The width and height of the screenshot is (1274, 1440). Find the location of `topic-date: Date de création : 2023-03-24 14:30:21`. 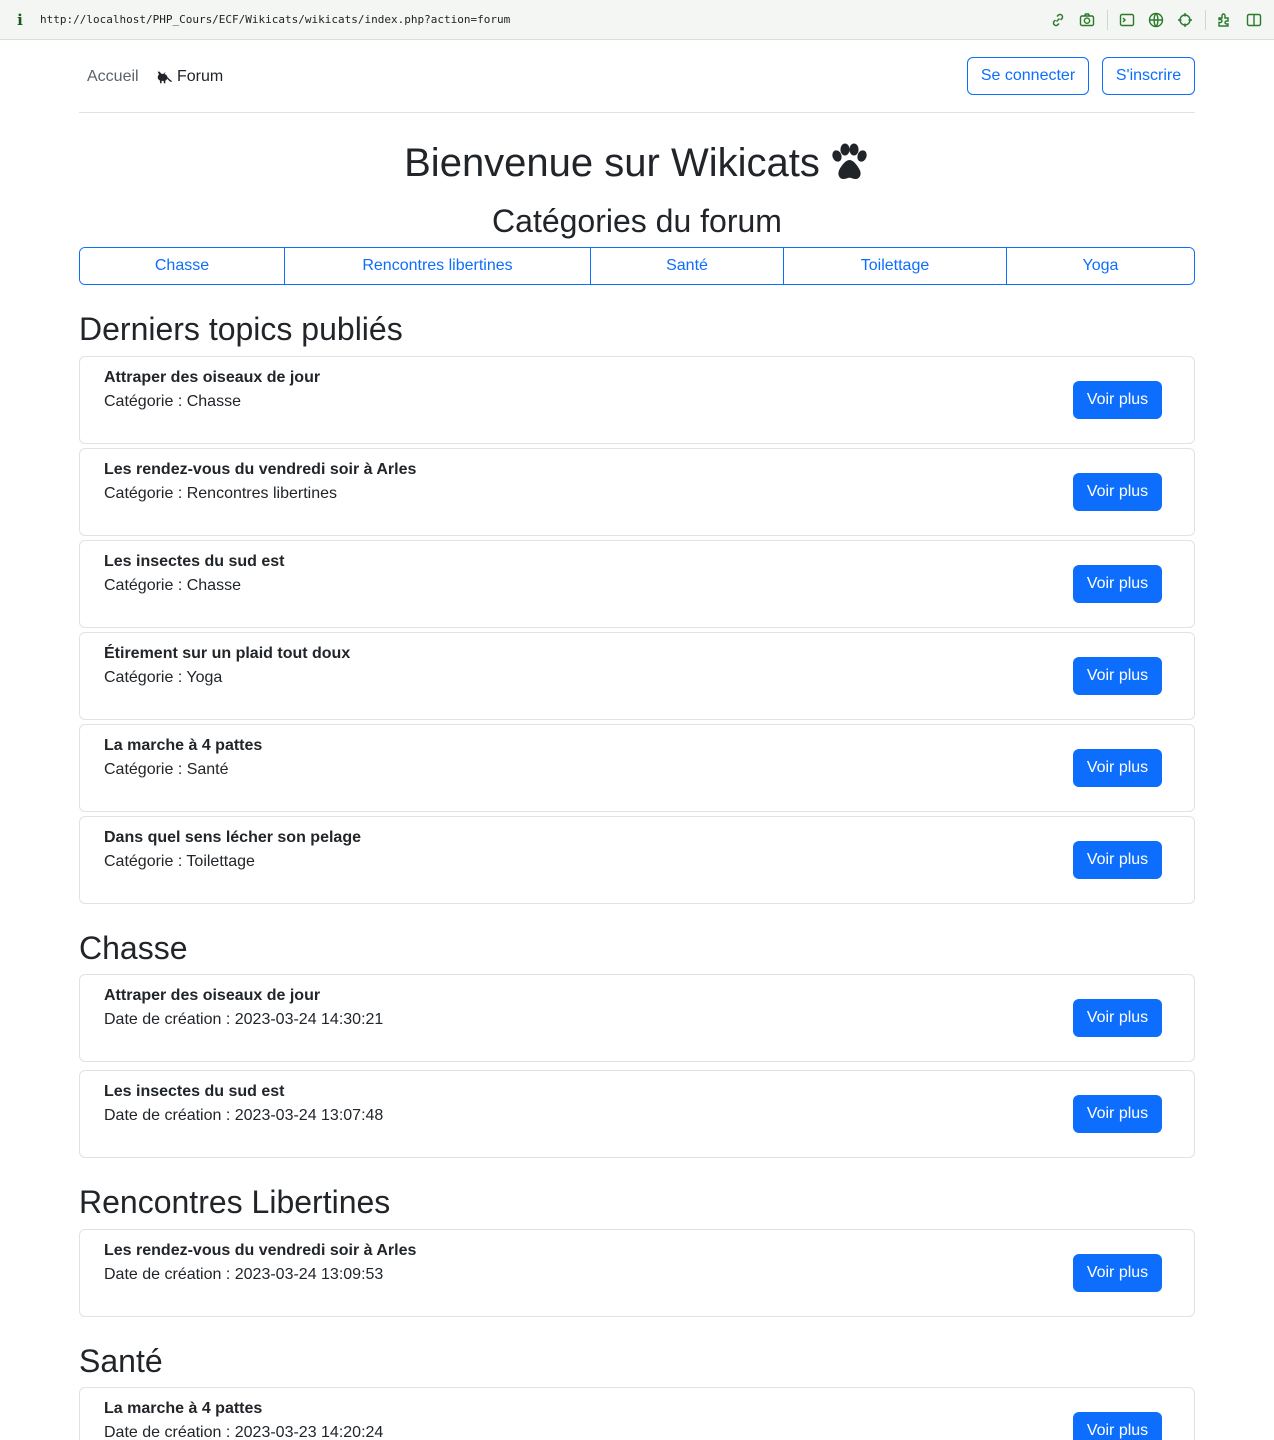

topic-date: Date de création : 2023-03-24 14:30:21 is located at coordinates (244, 1019).